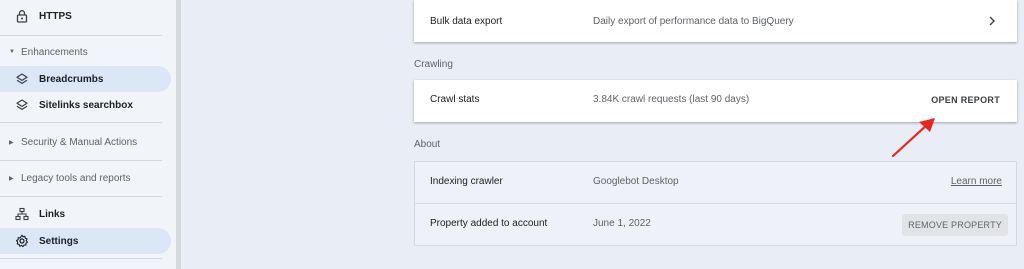  What do you see at coordinates (22, 241) in the screenshot?
I see `gear-icon` at bounding box center [22, 241].